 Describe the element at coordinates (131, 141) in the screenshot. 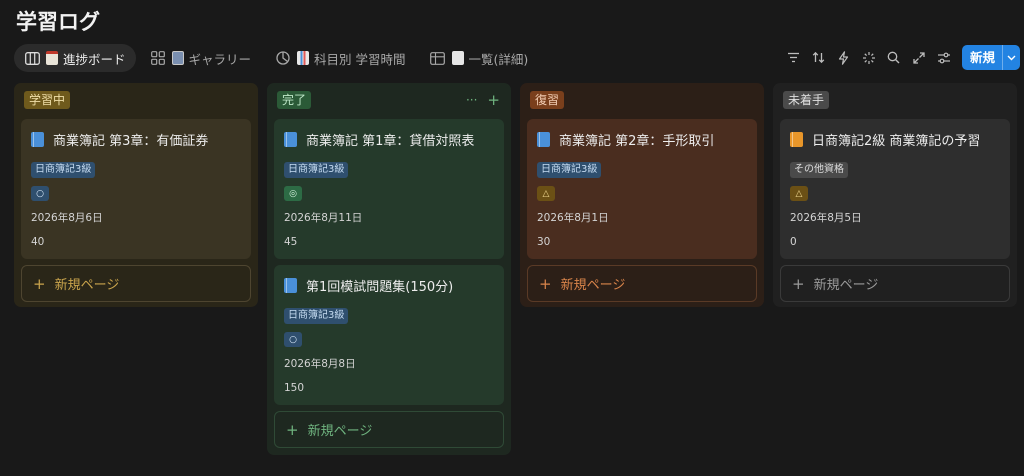

I see `card-title-text: 商業簿記 第3章：有価証券` at that location.